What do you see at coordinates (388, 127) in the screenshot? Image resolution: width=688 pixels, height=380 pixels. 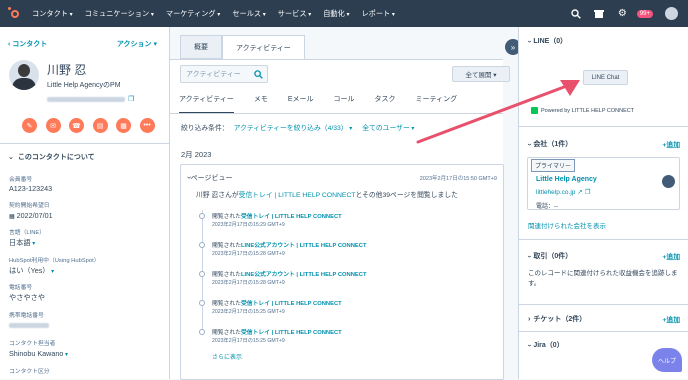 I see `filter-users-dropdown: 全てのユーザー` at bounding box center [388, 127].